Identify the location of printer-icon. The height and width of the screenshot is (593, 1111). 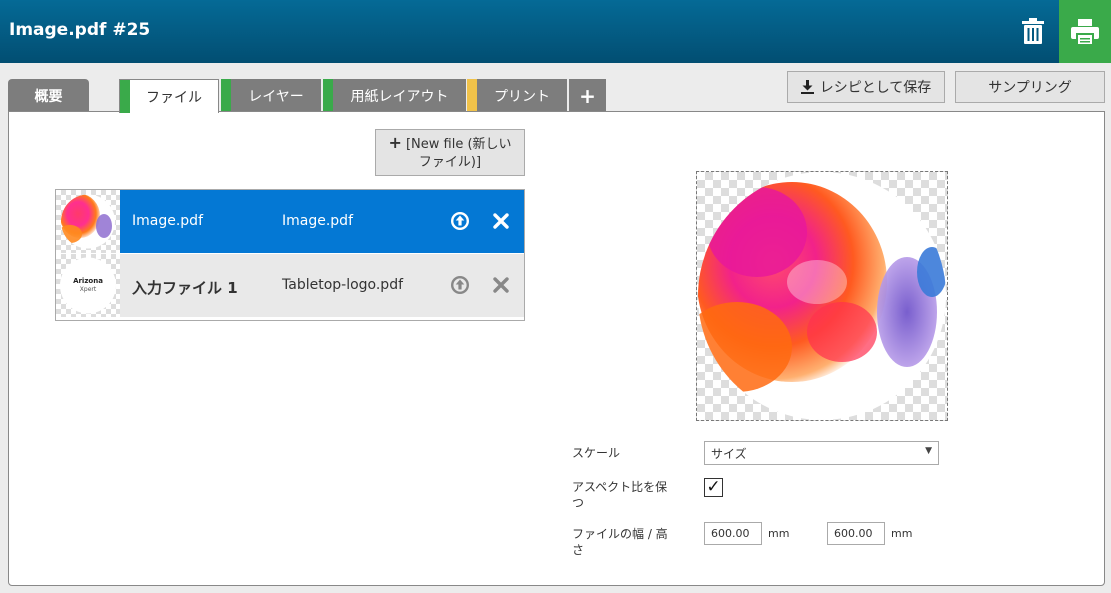
(1085, 31).